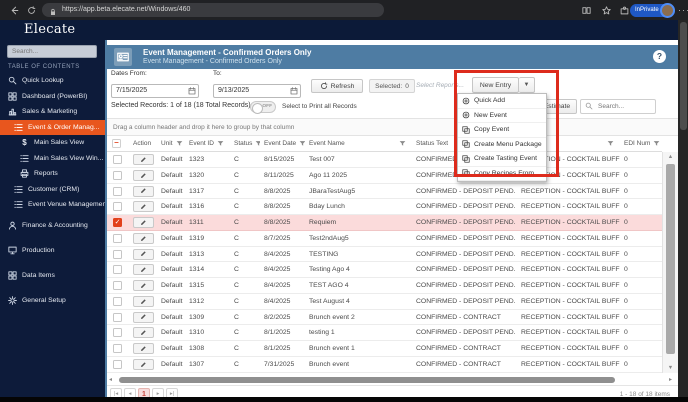  I want to click on grid-vertical-scrollbar: ▲ ▼, so click(670, 262).